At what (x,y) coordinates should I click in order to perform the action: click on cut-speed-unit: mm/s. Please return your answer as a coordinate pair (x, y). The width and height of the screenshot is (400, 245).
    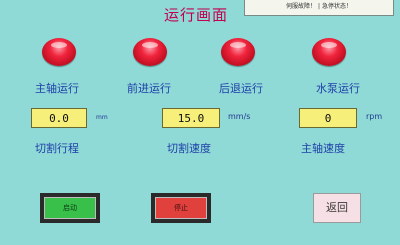
    Looking at the image, I should click on (239, 116).